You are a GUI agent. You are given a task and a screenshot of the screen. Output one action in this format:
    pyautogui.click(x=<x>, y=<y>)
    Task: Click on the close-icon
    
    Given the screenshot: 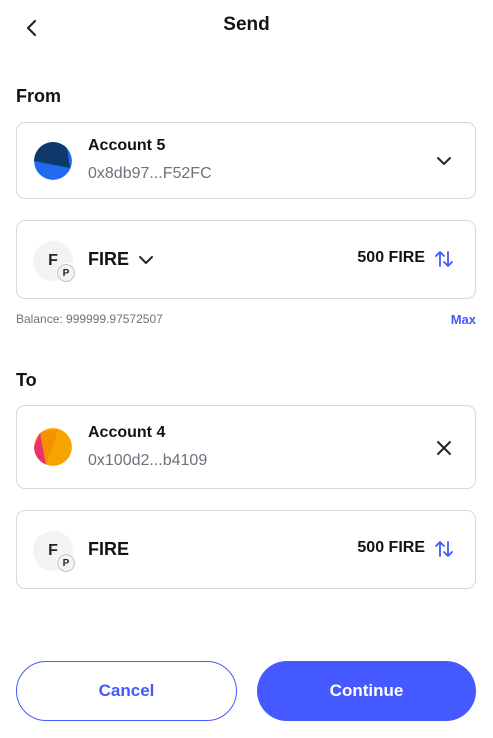 What is the action you would take?
    pyautogui.click(x=444, y=448)
    